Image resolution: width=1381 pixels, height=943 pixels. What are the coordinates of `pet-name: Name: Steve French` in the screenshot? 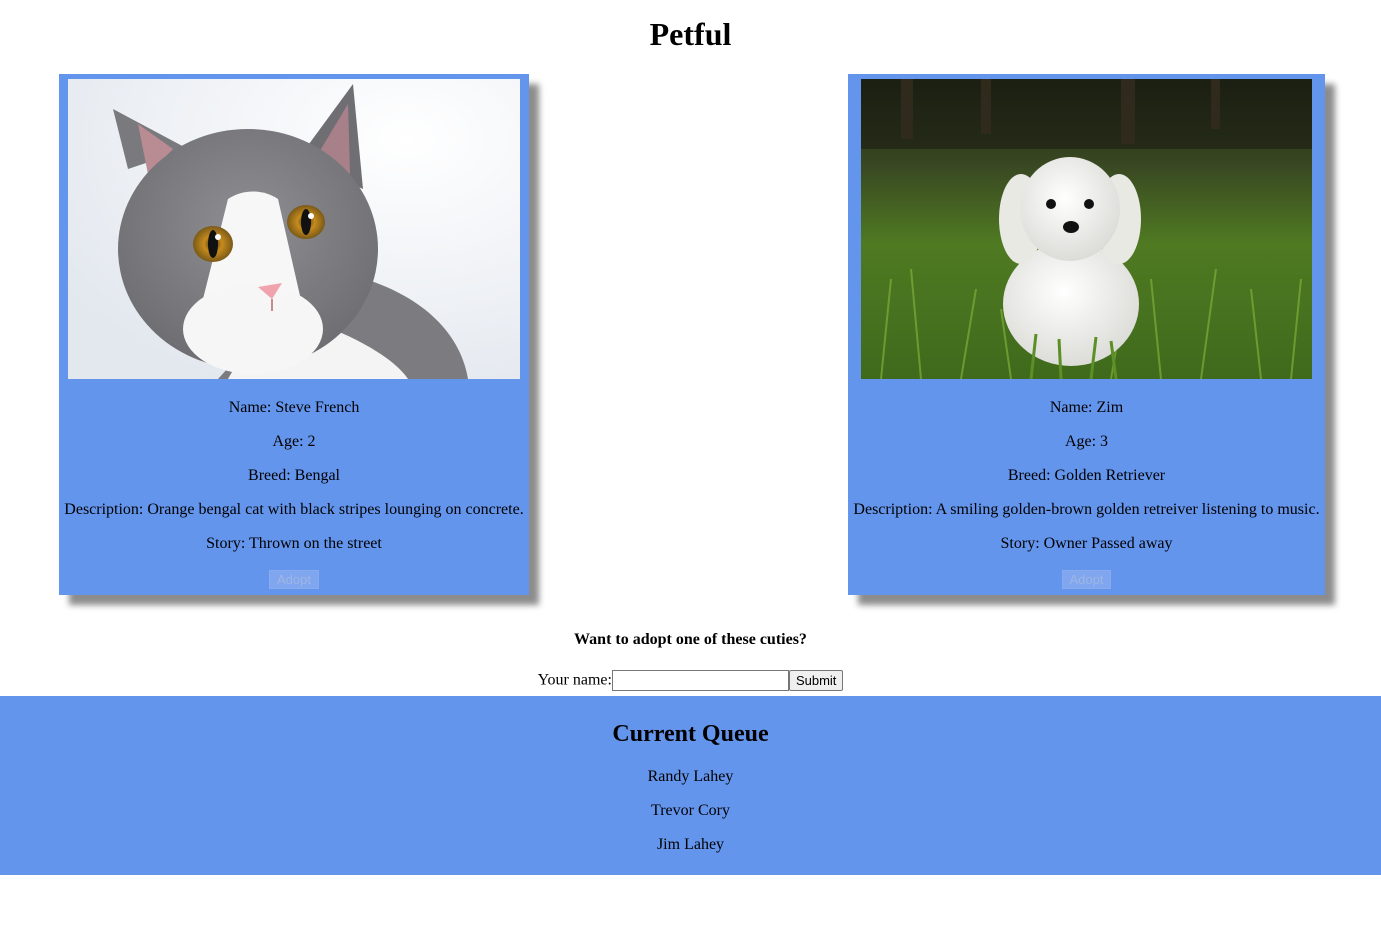 It's located at (294, 407).